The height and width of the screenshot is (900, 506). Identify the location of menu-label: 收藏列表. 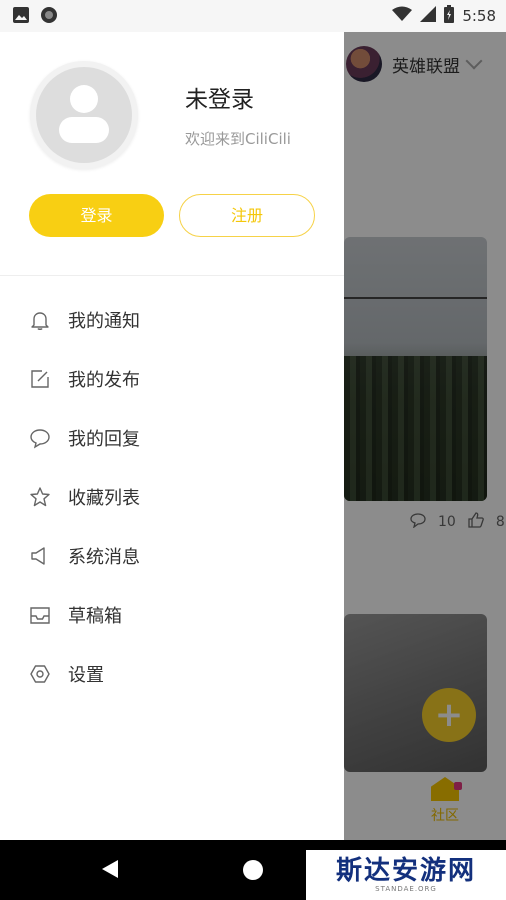
(104, 498).